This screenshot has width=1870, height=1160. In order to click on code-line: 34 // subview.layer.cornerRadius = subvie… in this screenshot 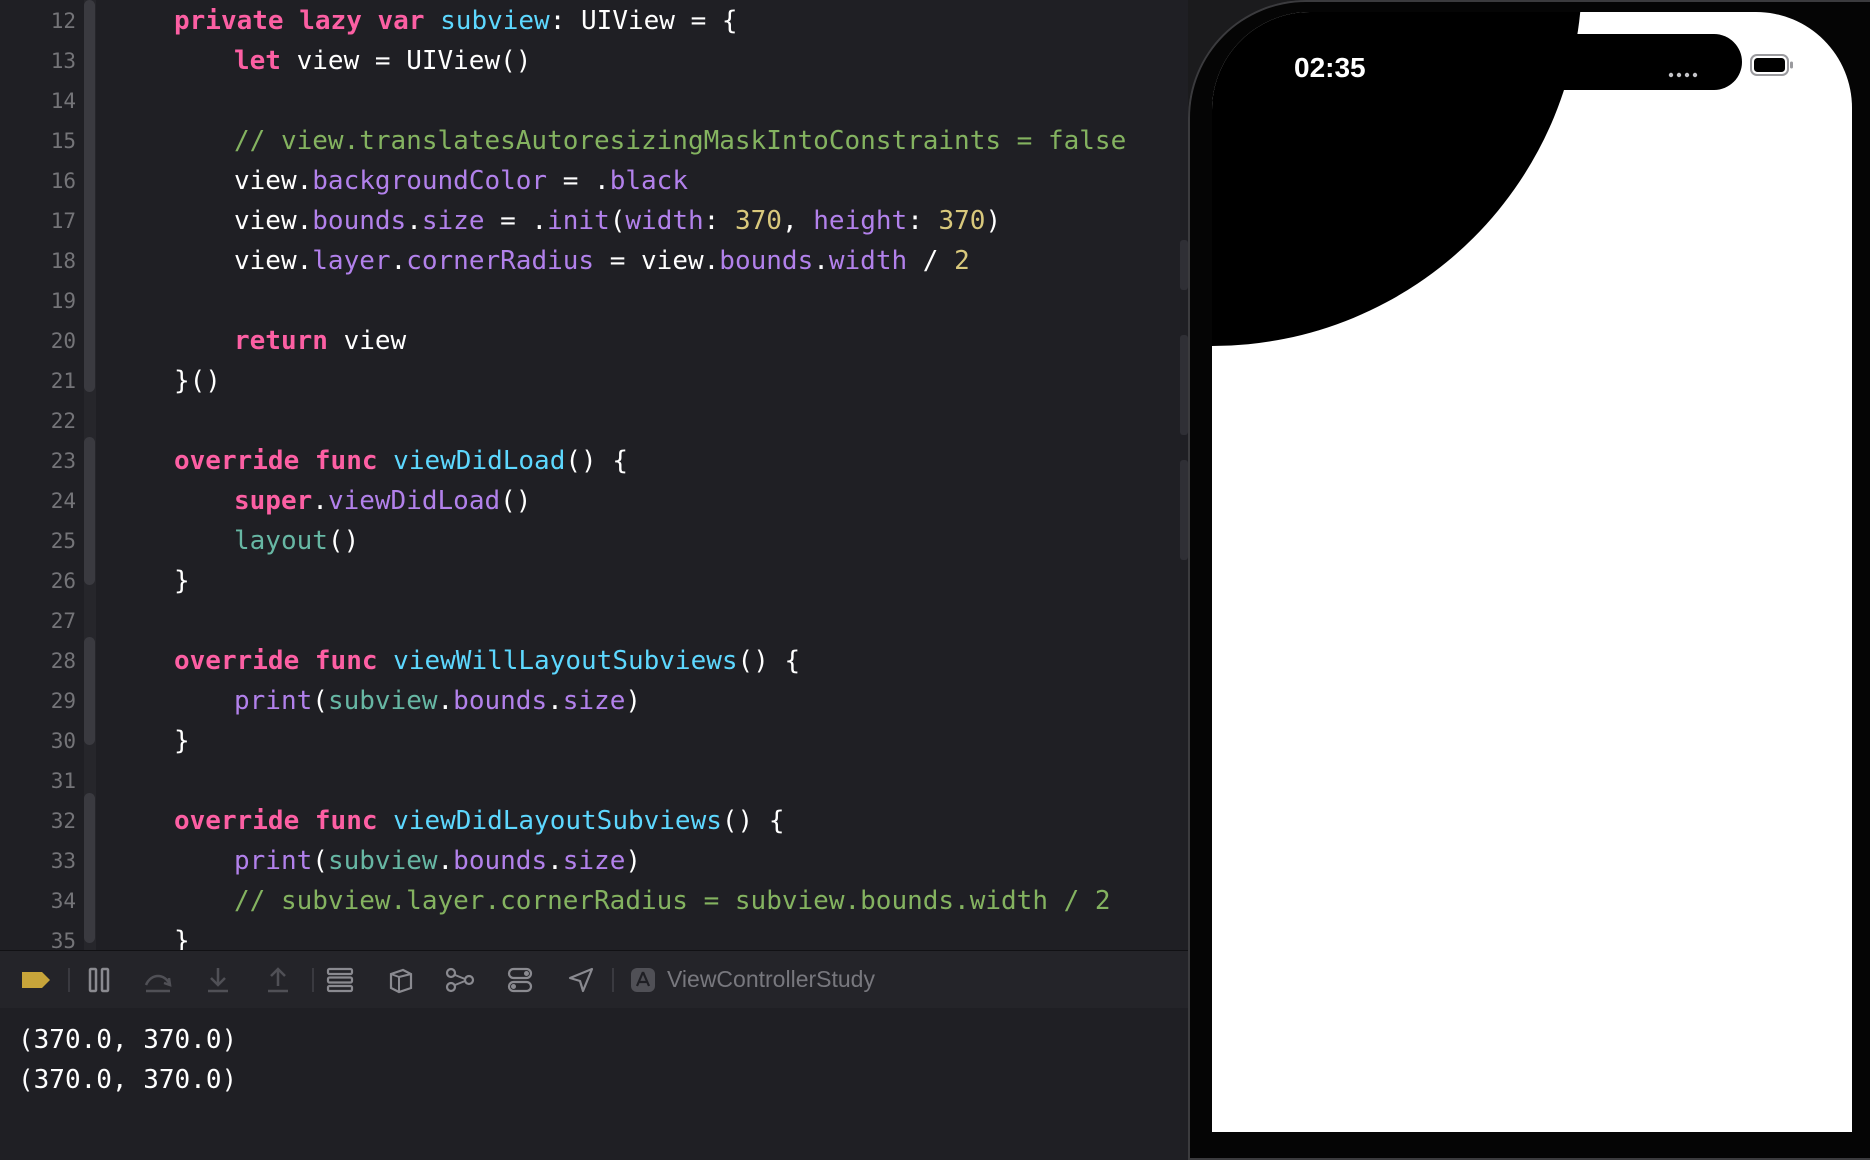, I will do `click(590, 901)`.